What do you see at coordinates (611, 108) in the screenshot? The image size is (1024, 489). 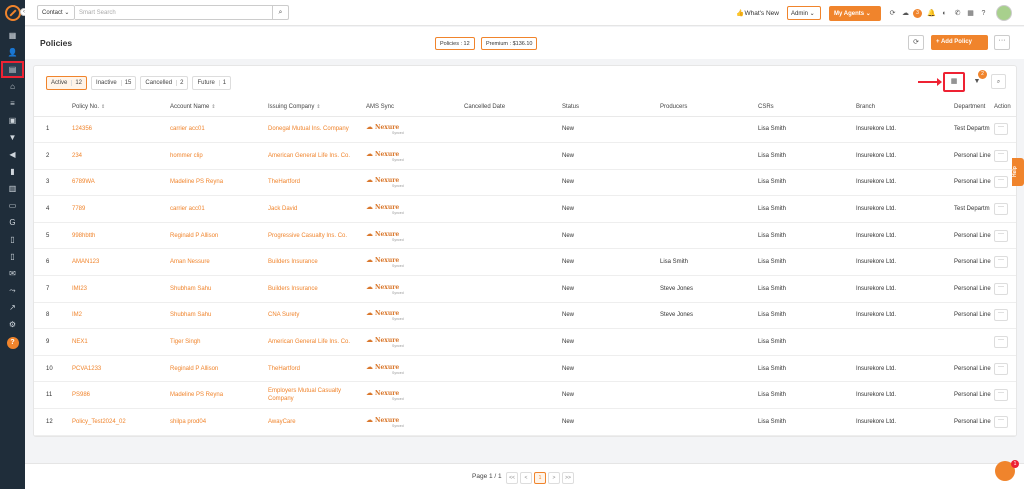 I see `column-header: Status` at bounding box center [611, 108].